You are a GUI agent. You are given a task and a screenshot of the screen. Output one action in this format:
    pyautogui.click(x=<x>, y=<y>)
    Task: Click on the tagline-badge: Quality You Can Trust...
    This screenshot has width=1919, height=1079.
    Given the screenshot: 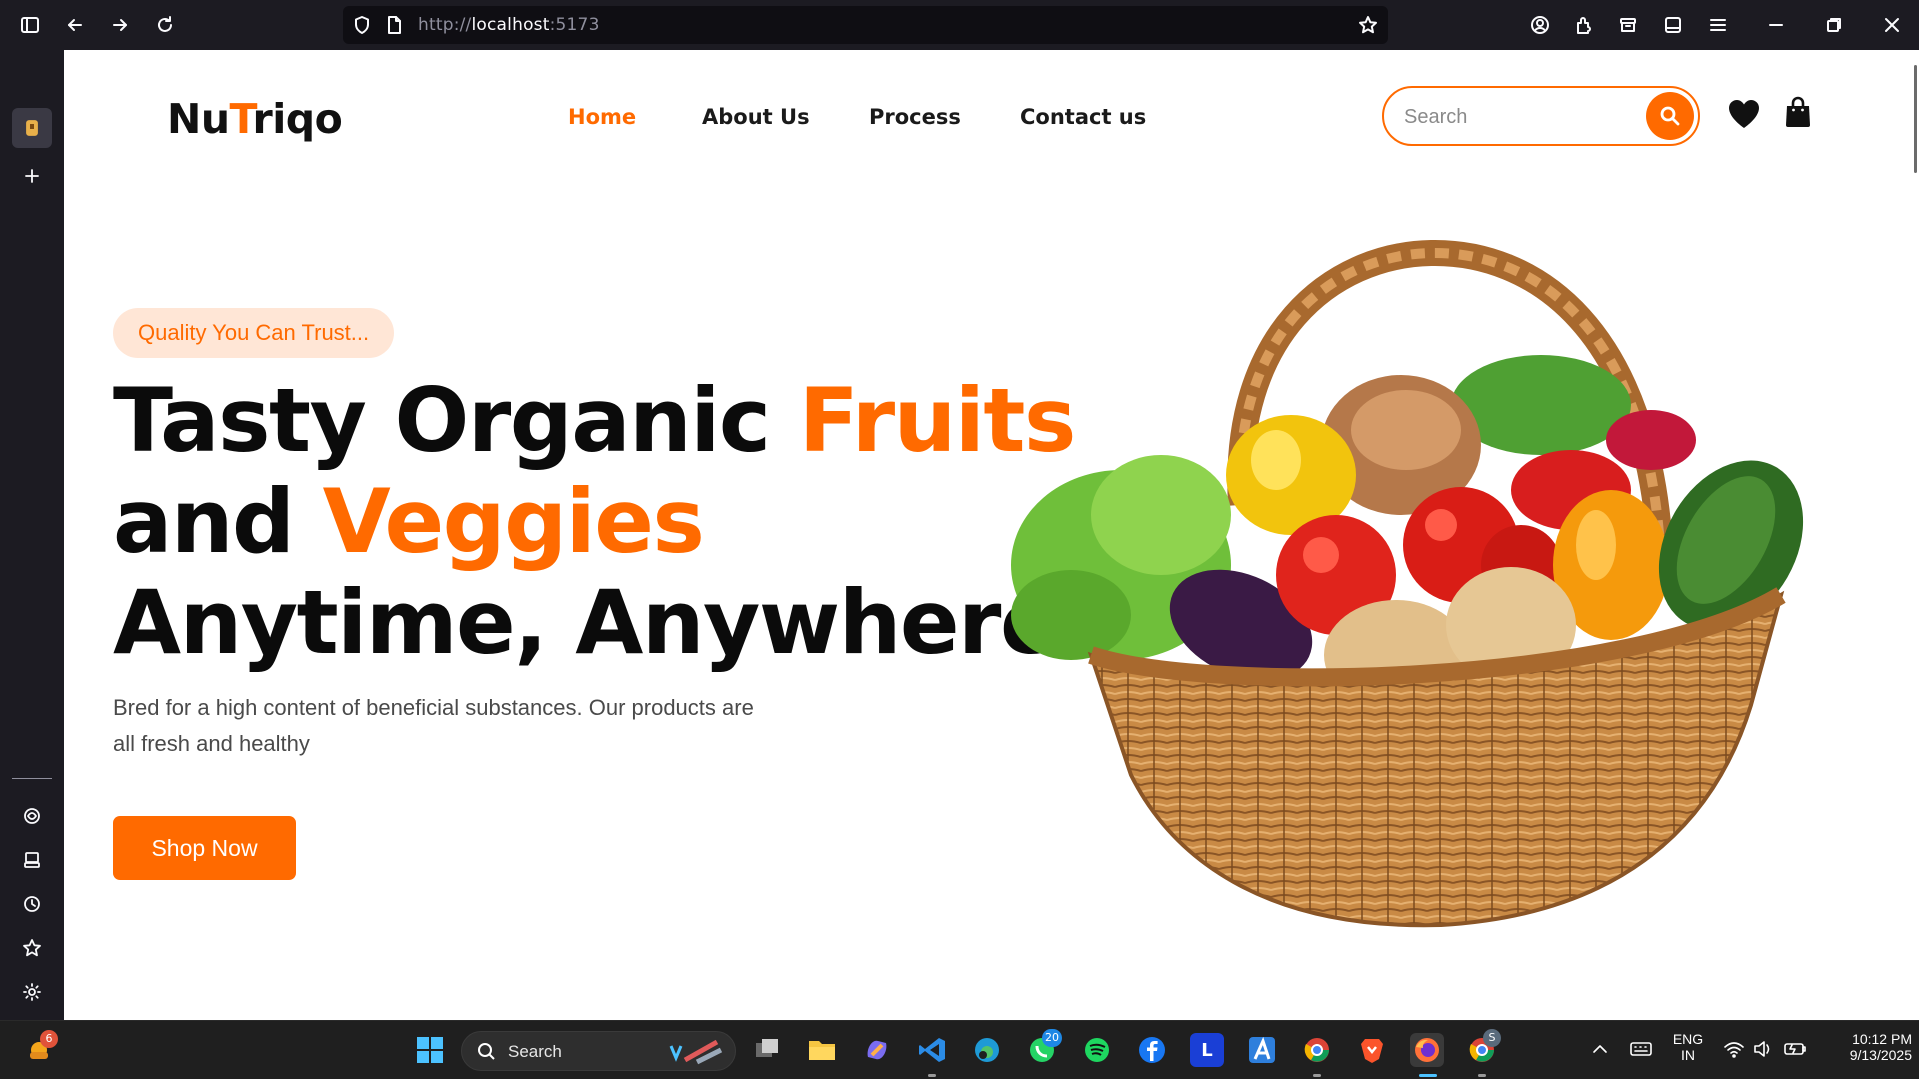 What is the action you would take?
    pyautogui.click(x=254, y=333)
    